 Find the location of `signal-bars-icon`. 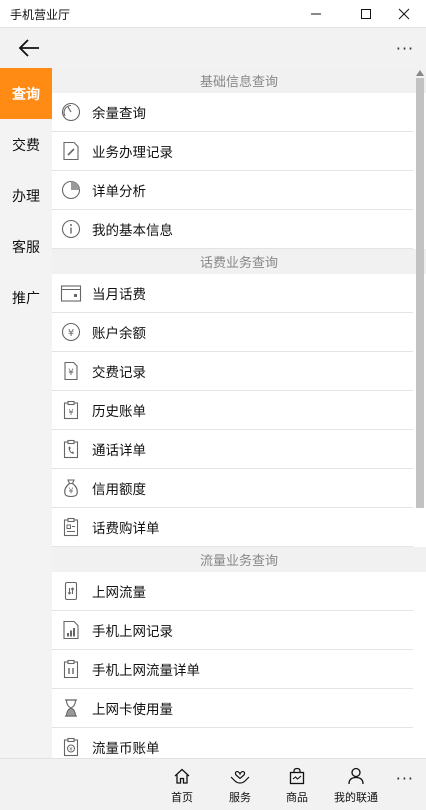

signal-bars-icon is located at coordinates (71, 630).